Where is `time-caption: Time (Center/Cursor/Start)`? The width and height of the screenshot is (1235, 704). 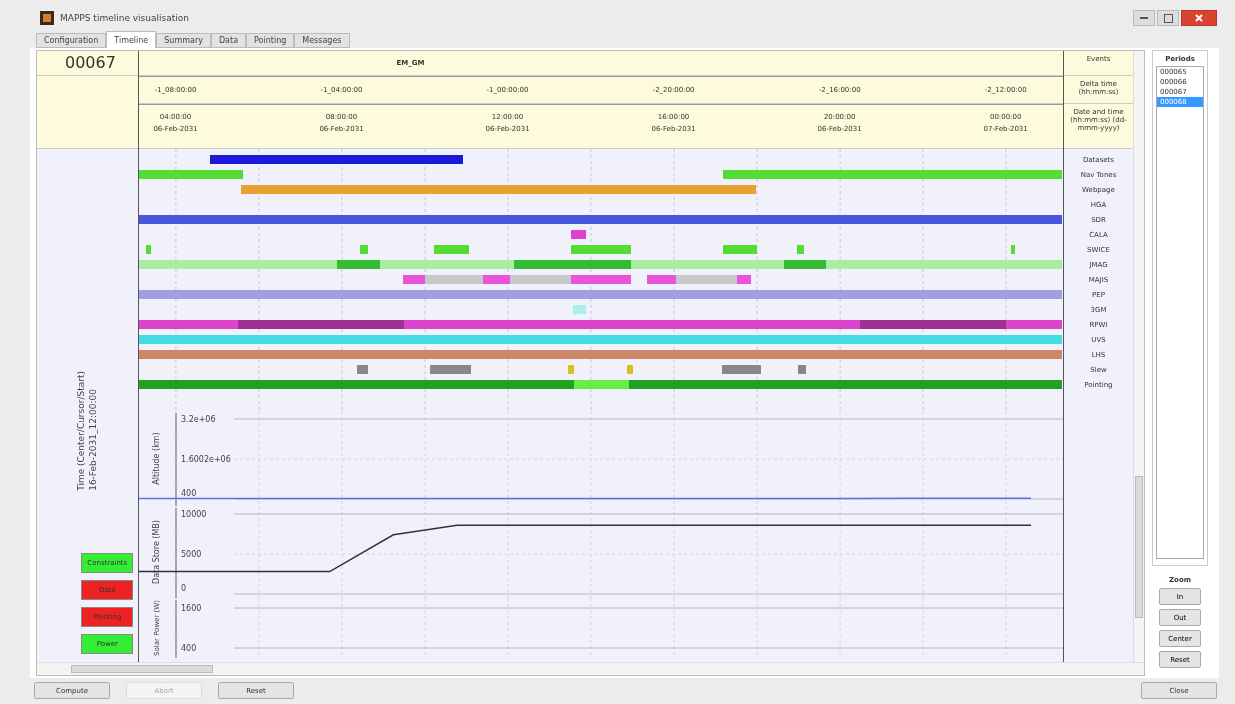 time-caption: Time (Center/Cursor/Start) is located at coordinates (81, 431).